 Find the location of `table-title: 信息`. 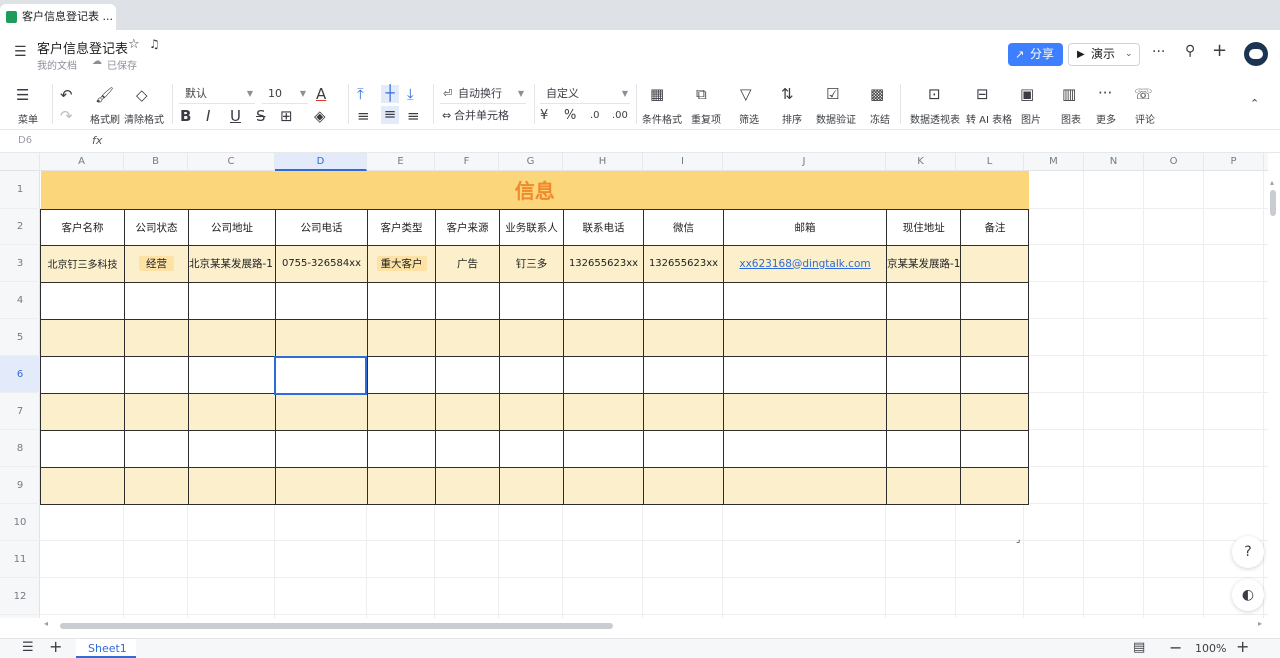

table-title: 信息 is located at coordinates (534, 190).